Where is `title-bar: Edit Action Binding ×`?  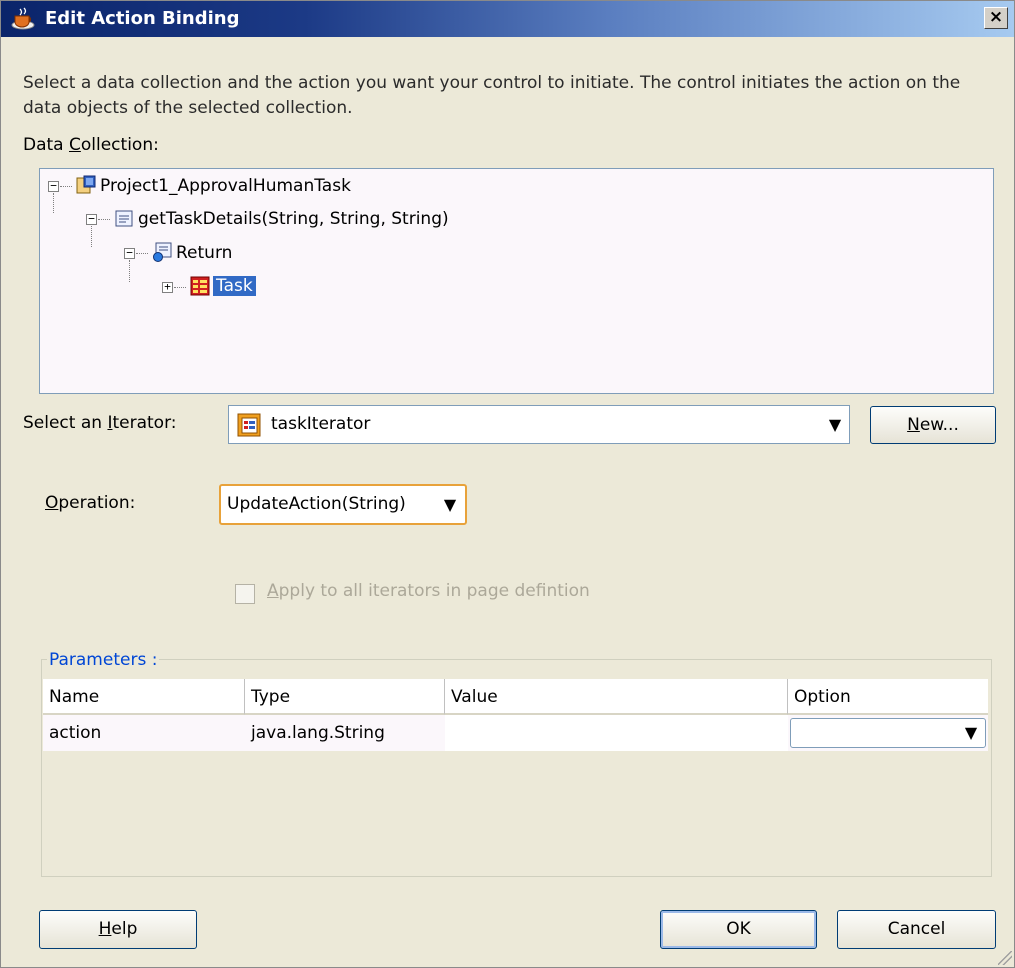 title-bar: Edit Action Binding × is located at coordinates (507, 19).